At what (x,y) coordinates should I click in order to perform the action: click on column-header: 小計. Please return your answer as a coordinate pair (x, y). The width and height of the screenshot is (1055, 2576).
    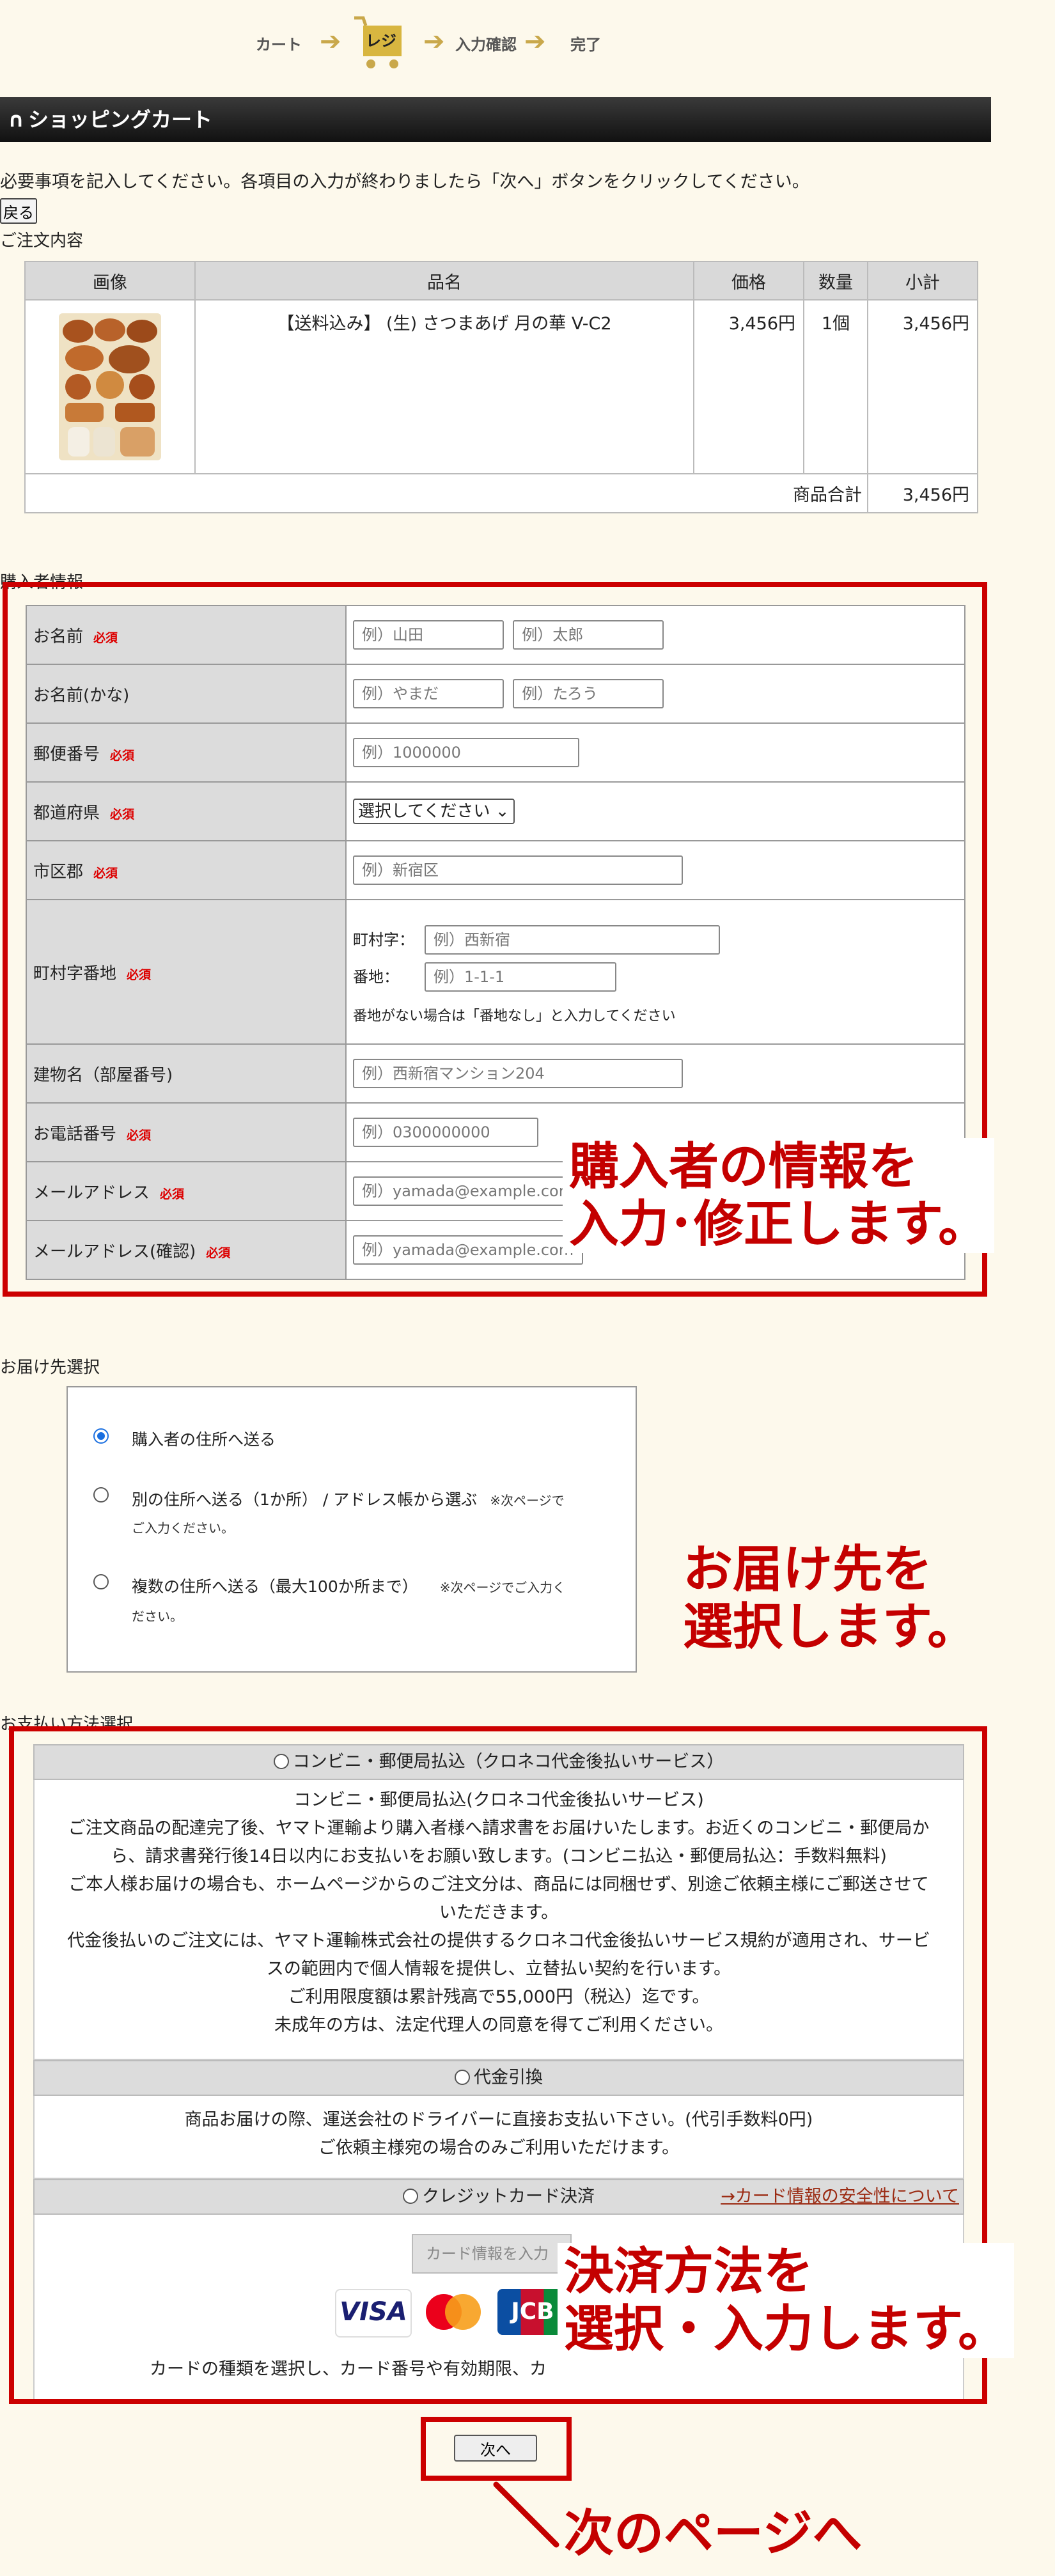
    Looking at the image, I should click on (922, 281).